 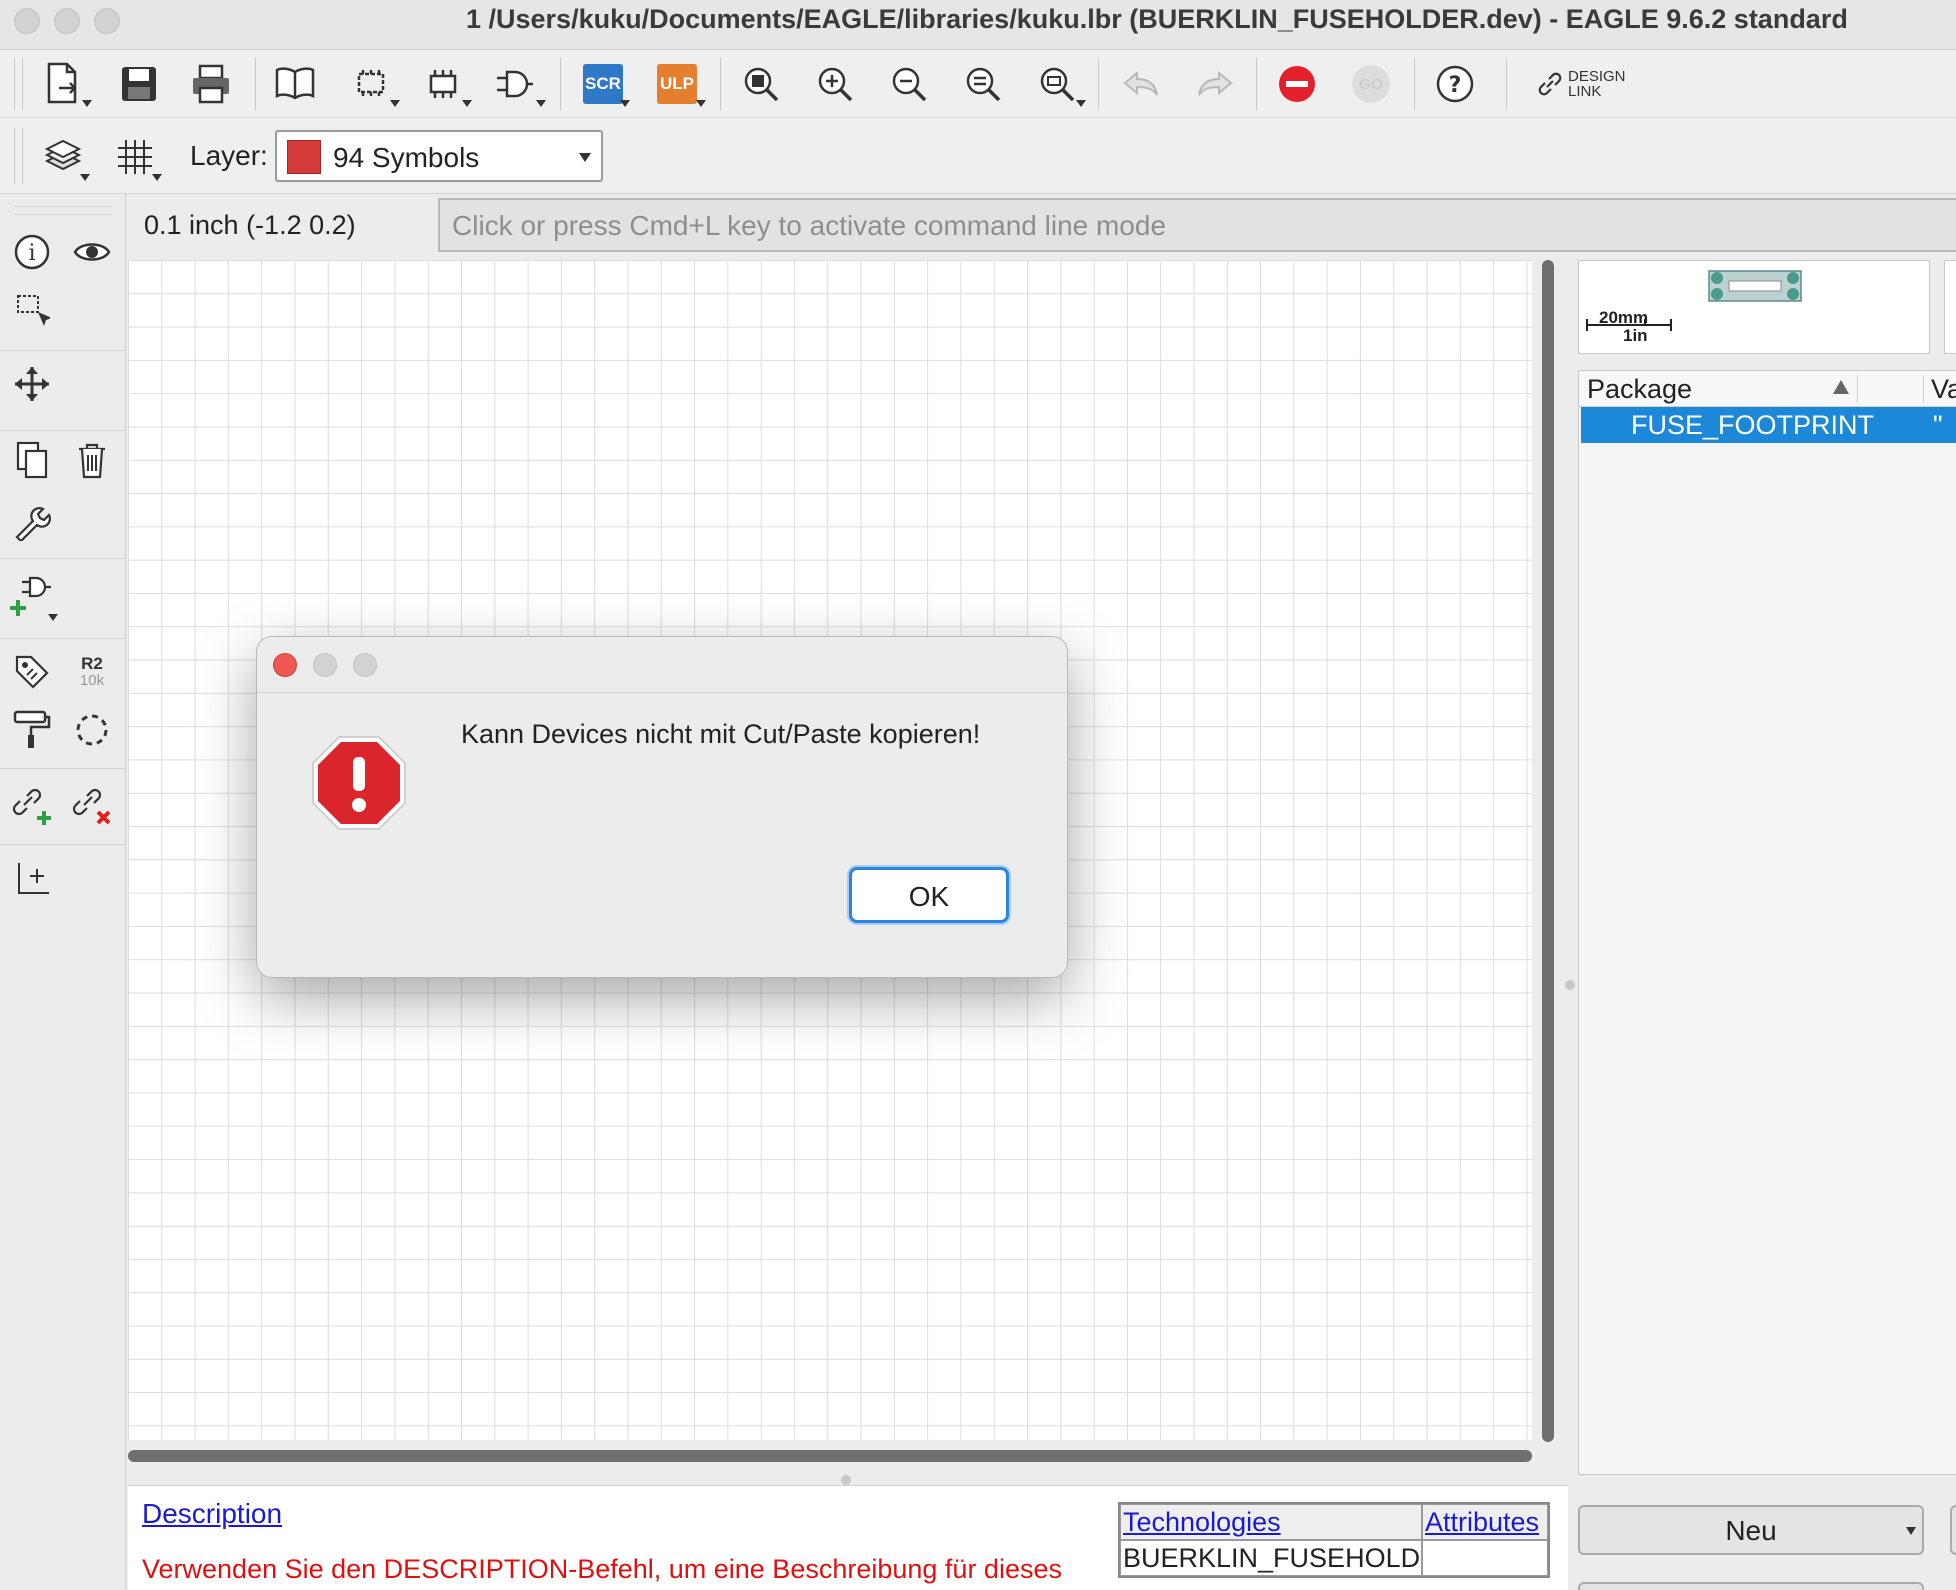 What do you see at coordinates (1943, 389) in the screenshot?
I see `column-header-value: Va` at bounding box center [1943, 389].